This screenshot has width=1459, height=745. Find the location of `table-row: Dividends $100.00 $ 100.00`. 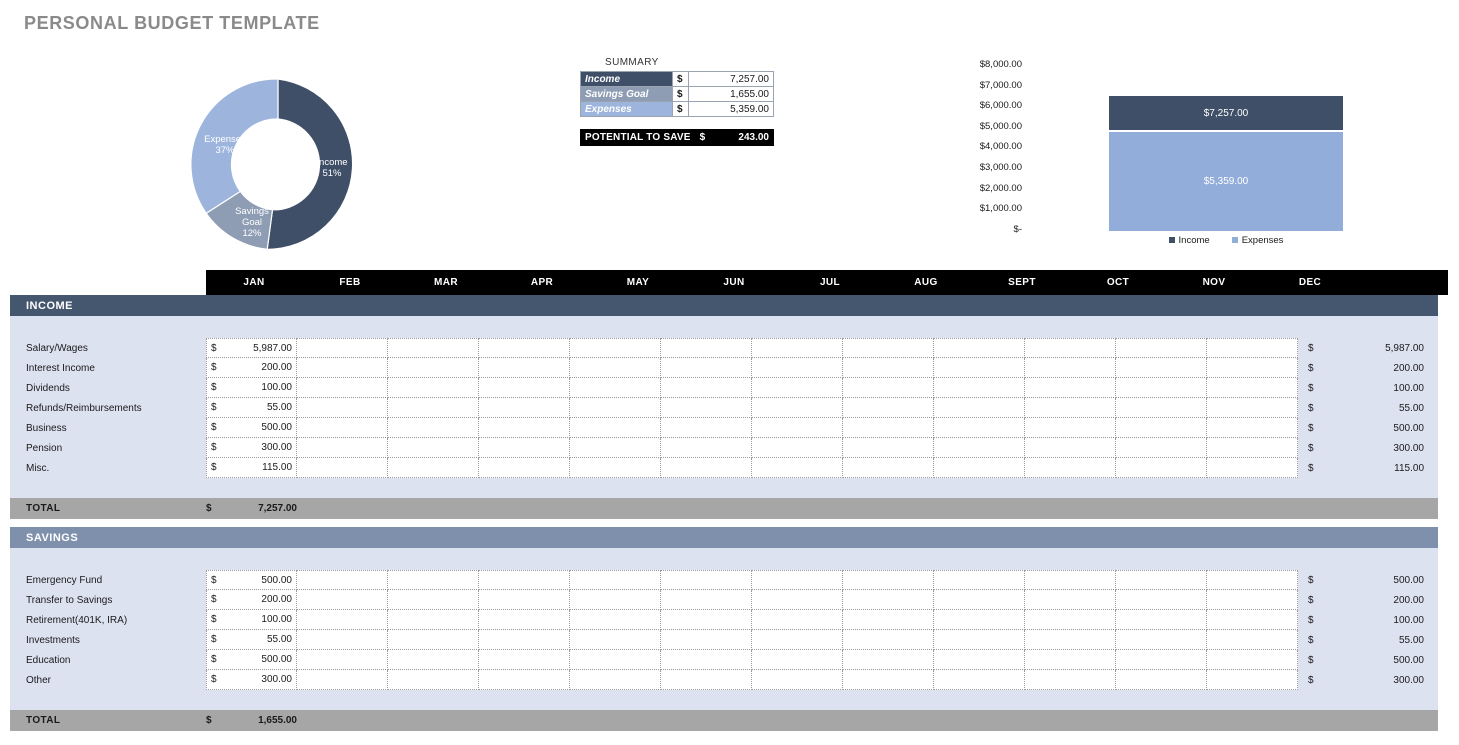

table-row: Dividends $100.00 $ 100.00 is located at coordinates (724, 388).